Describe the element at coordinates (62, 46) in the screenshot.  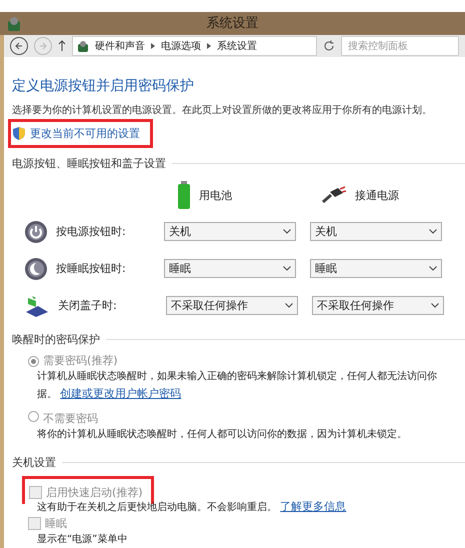
I see `up-arrow-icon` at that location.